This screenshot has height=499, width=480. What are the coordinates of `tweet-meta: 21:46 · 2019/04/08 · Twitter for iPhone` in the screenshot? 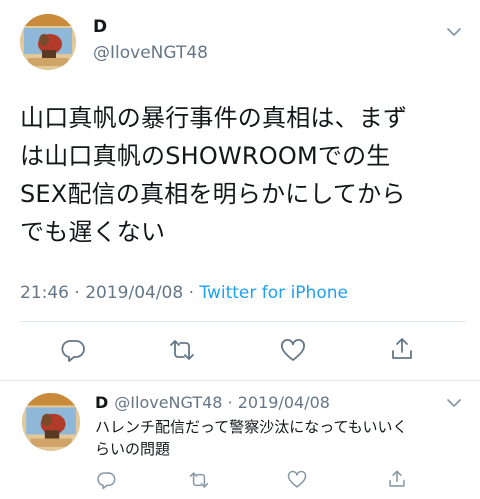 It's located at (184, 293).